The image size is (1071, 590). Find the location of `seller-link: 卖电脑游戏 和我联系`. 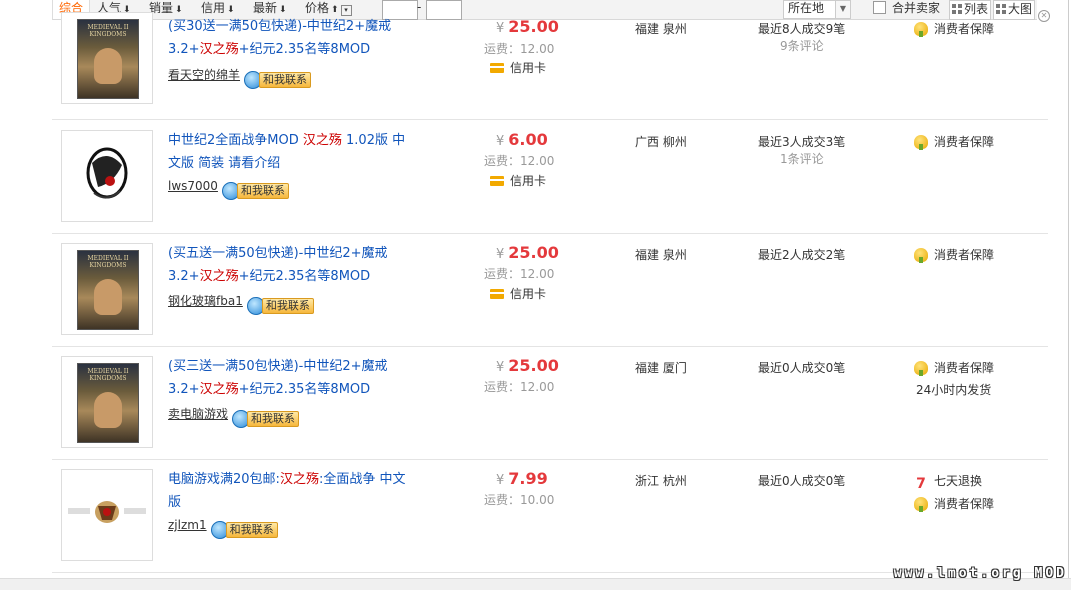

seller-link: 卖电脑游戏 和我联系 is located at coordinates (234, 416).